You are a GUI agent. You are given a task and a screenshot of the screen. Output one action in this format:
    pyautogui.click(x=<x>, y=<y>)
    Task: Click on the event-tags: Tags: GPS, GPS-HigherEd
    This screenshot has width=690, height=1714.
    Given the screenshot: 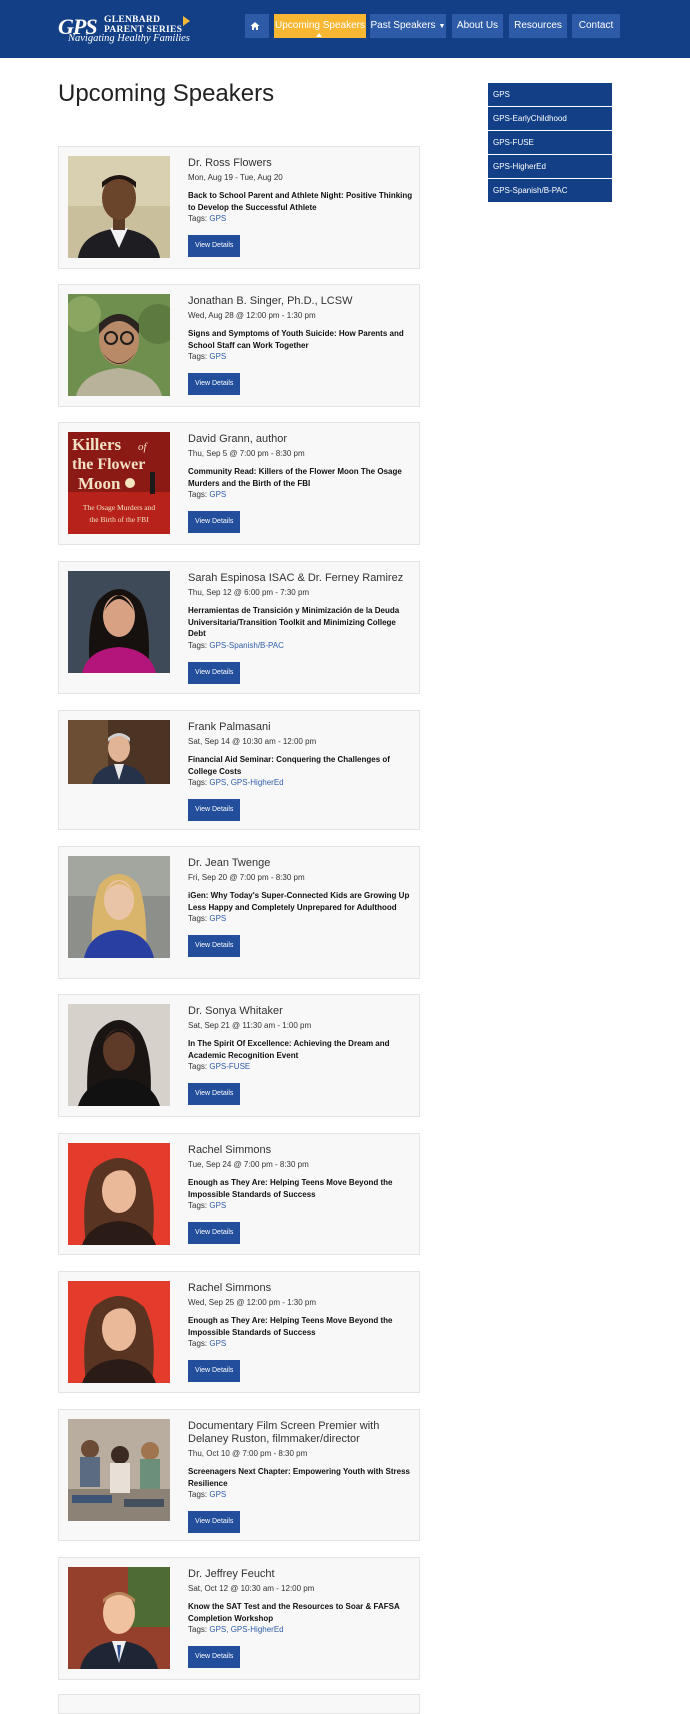 What is the action you would take?
    pyautogui.click(x=300, y=1629)
    